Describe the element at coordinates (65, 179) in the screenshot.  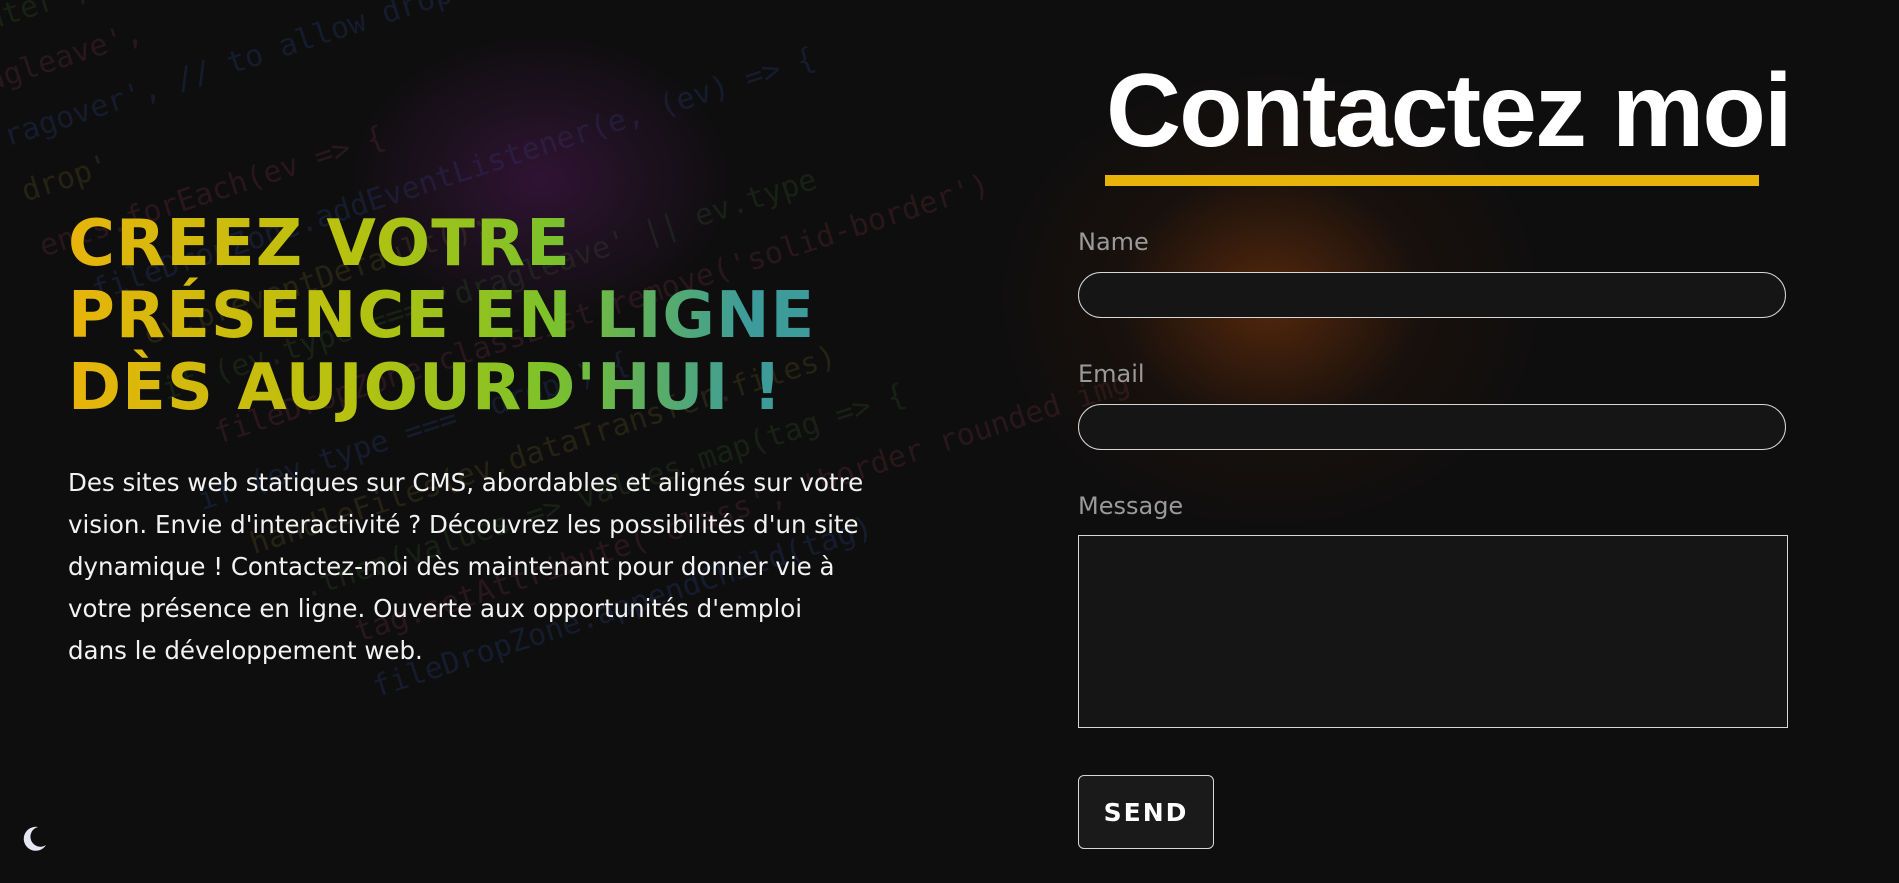
I see `background-code-line: drop'` at that location.